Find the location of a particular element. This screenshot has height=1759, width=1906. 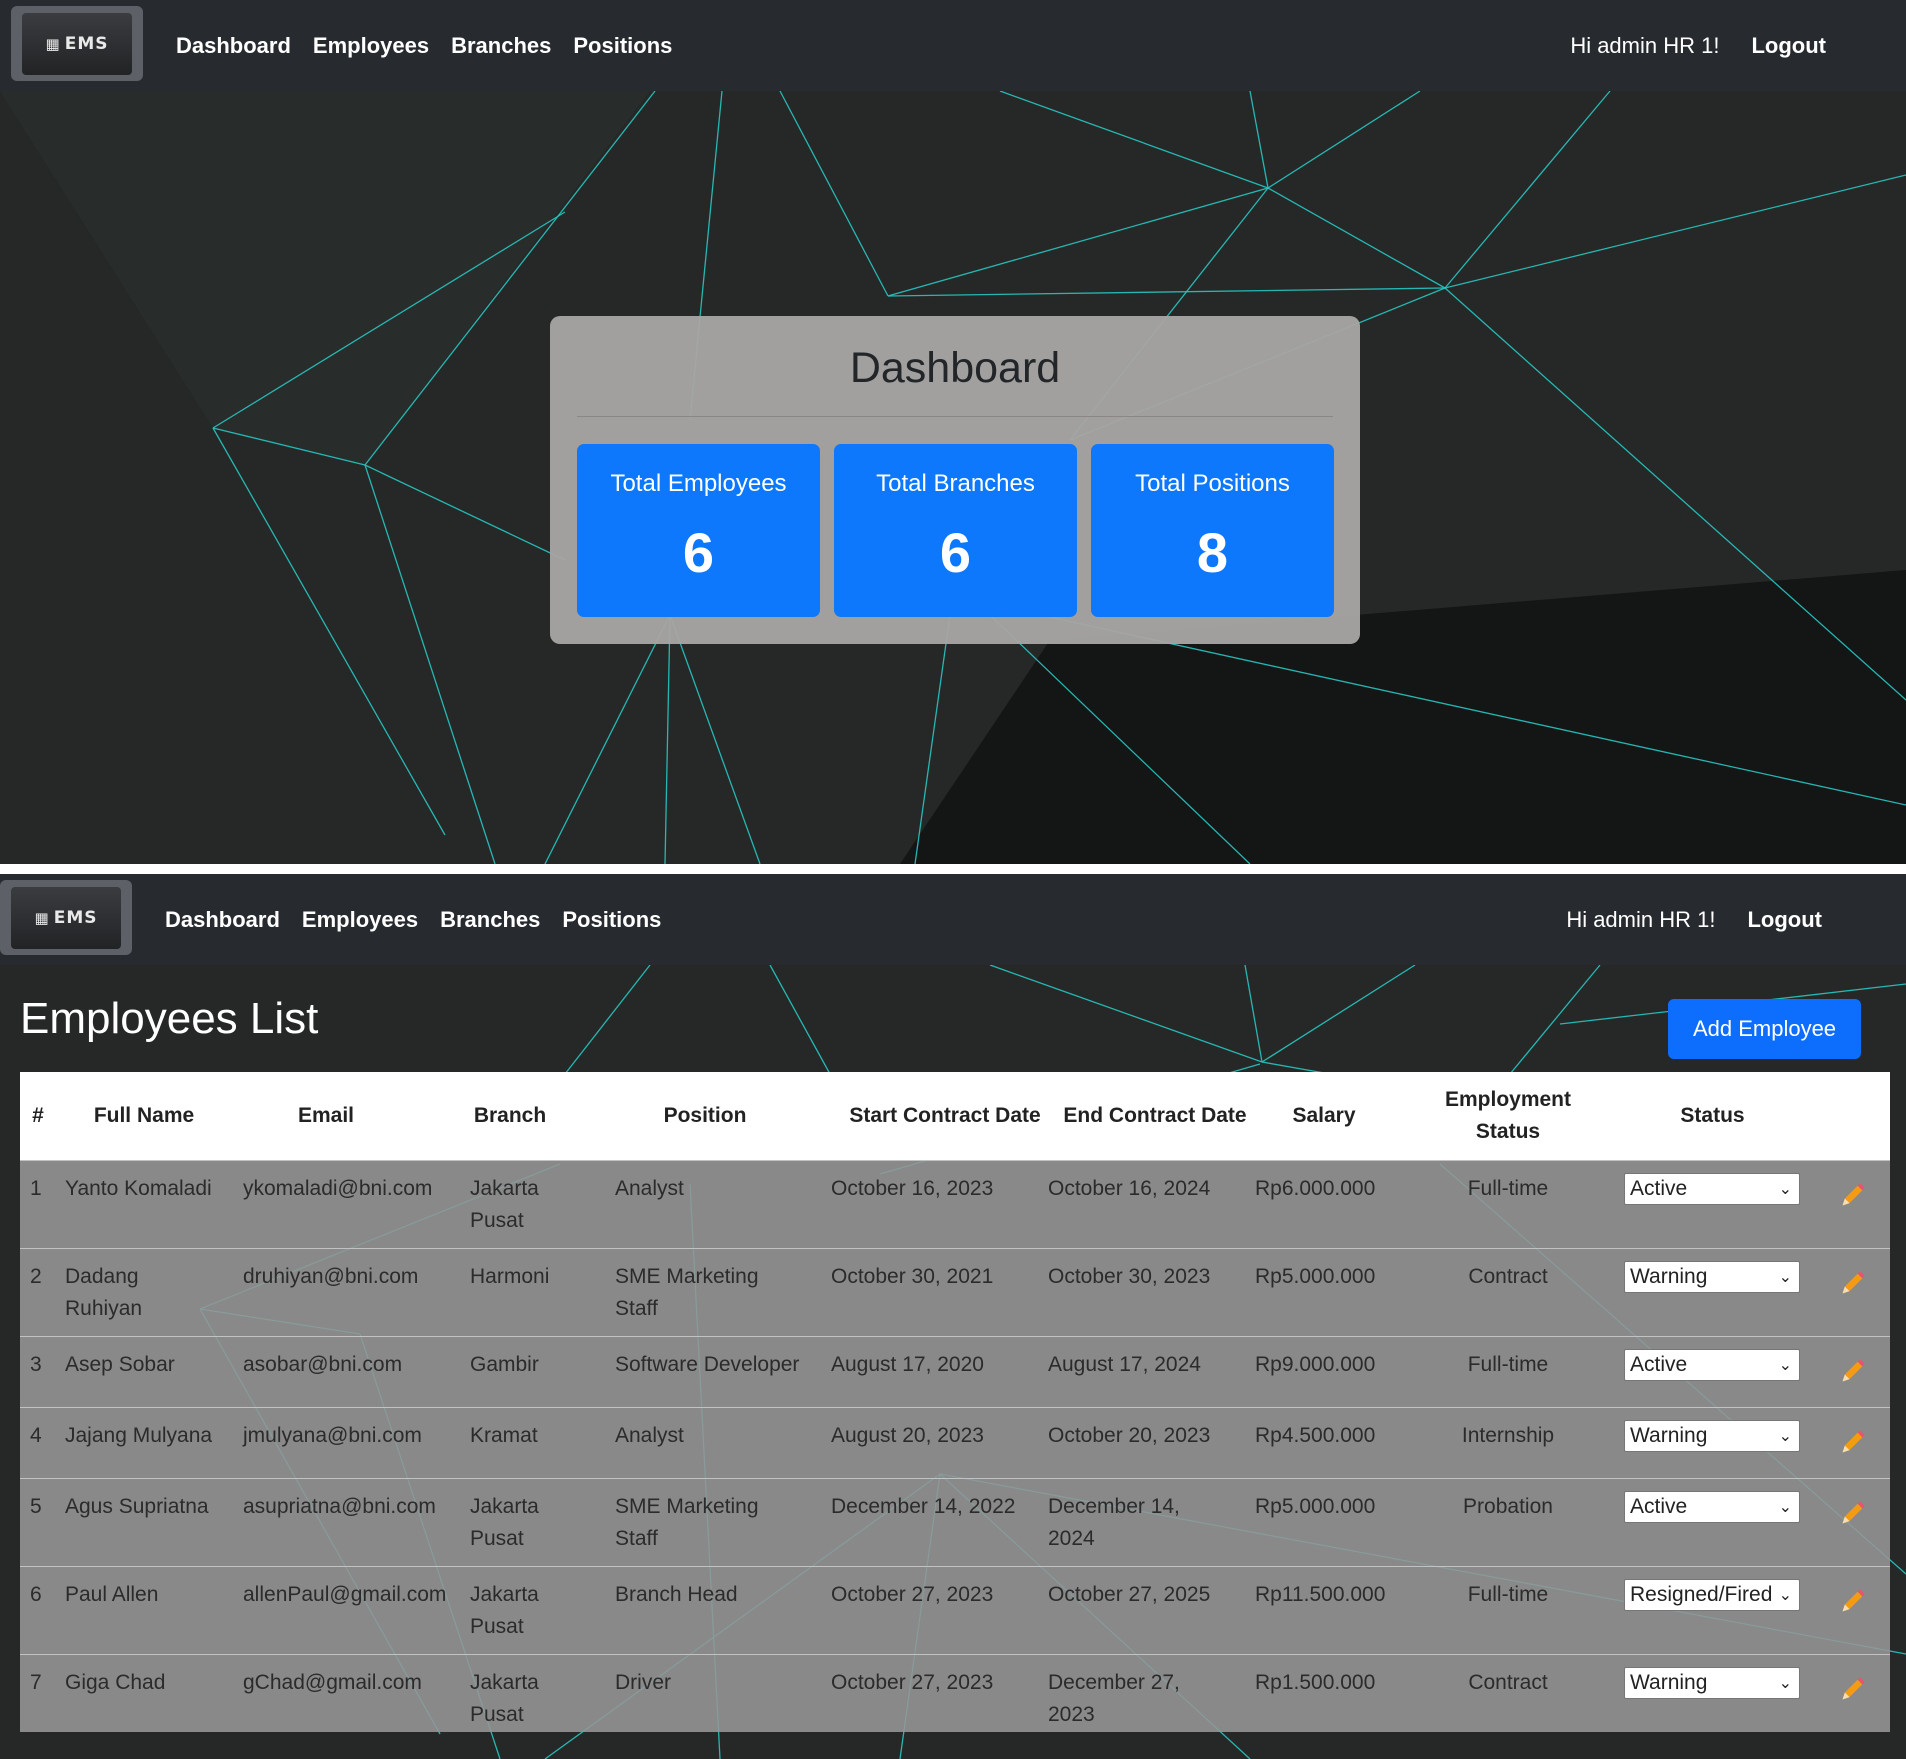

dashboard-title: Dashboard is located at coordinates (955, 368).